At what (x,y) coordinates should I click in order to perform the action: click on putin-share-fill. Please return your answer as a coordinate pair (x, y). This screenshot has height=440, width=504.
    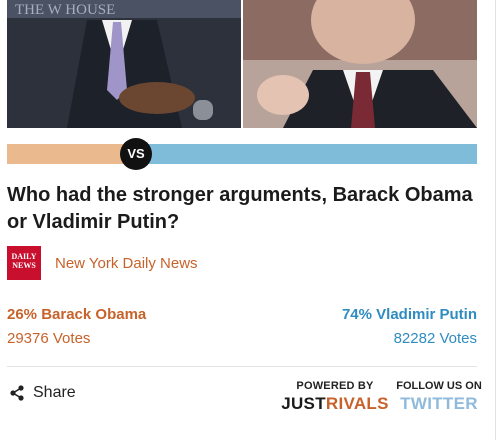
    Looking at the image, I should click on (303, 154).